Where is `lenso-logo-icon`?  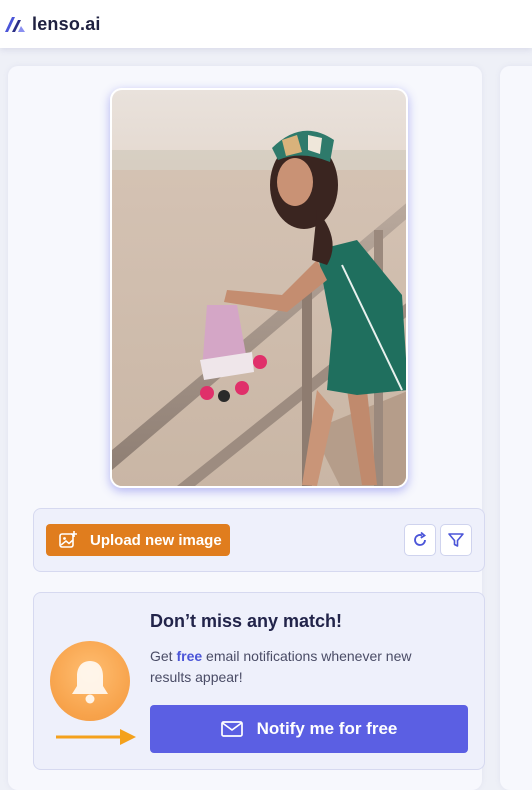
lenso-logo-icon is located at coordinates (15, 24).